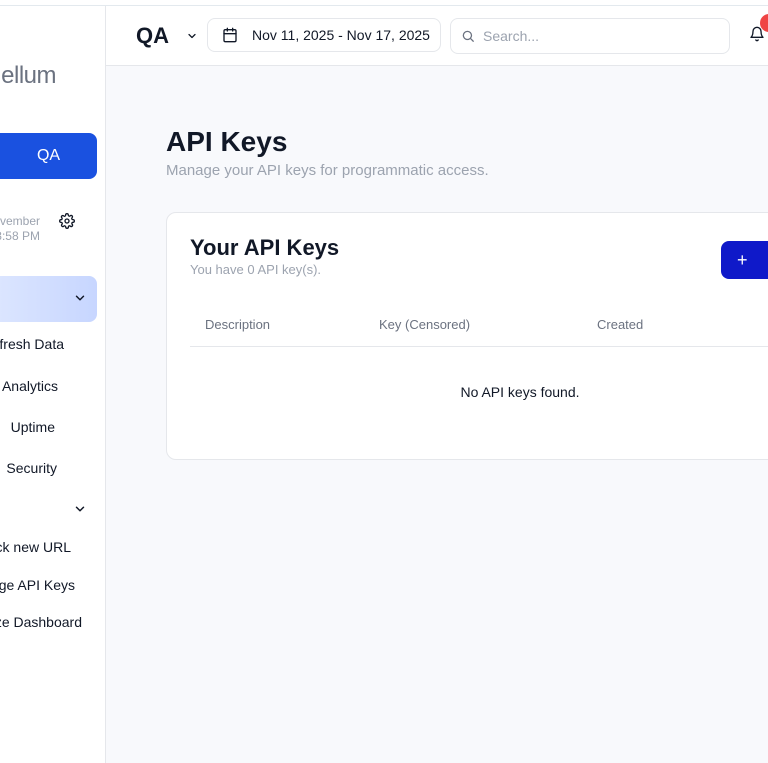 The height and width of the screenshot is (763, 768). I want to click on gear-icon, so click(67, 221).